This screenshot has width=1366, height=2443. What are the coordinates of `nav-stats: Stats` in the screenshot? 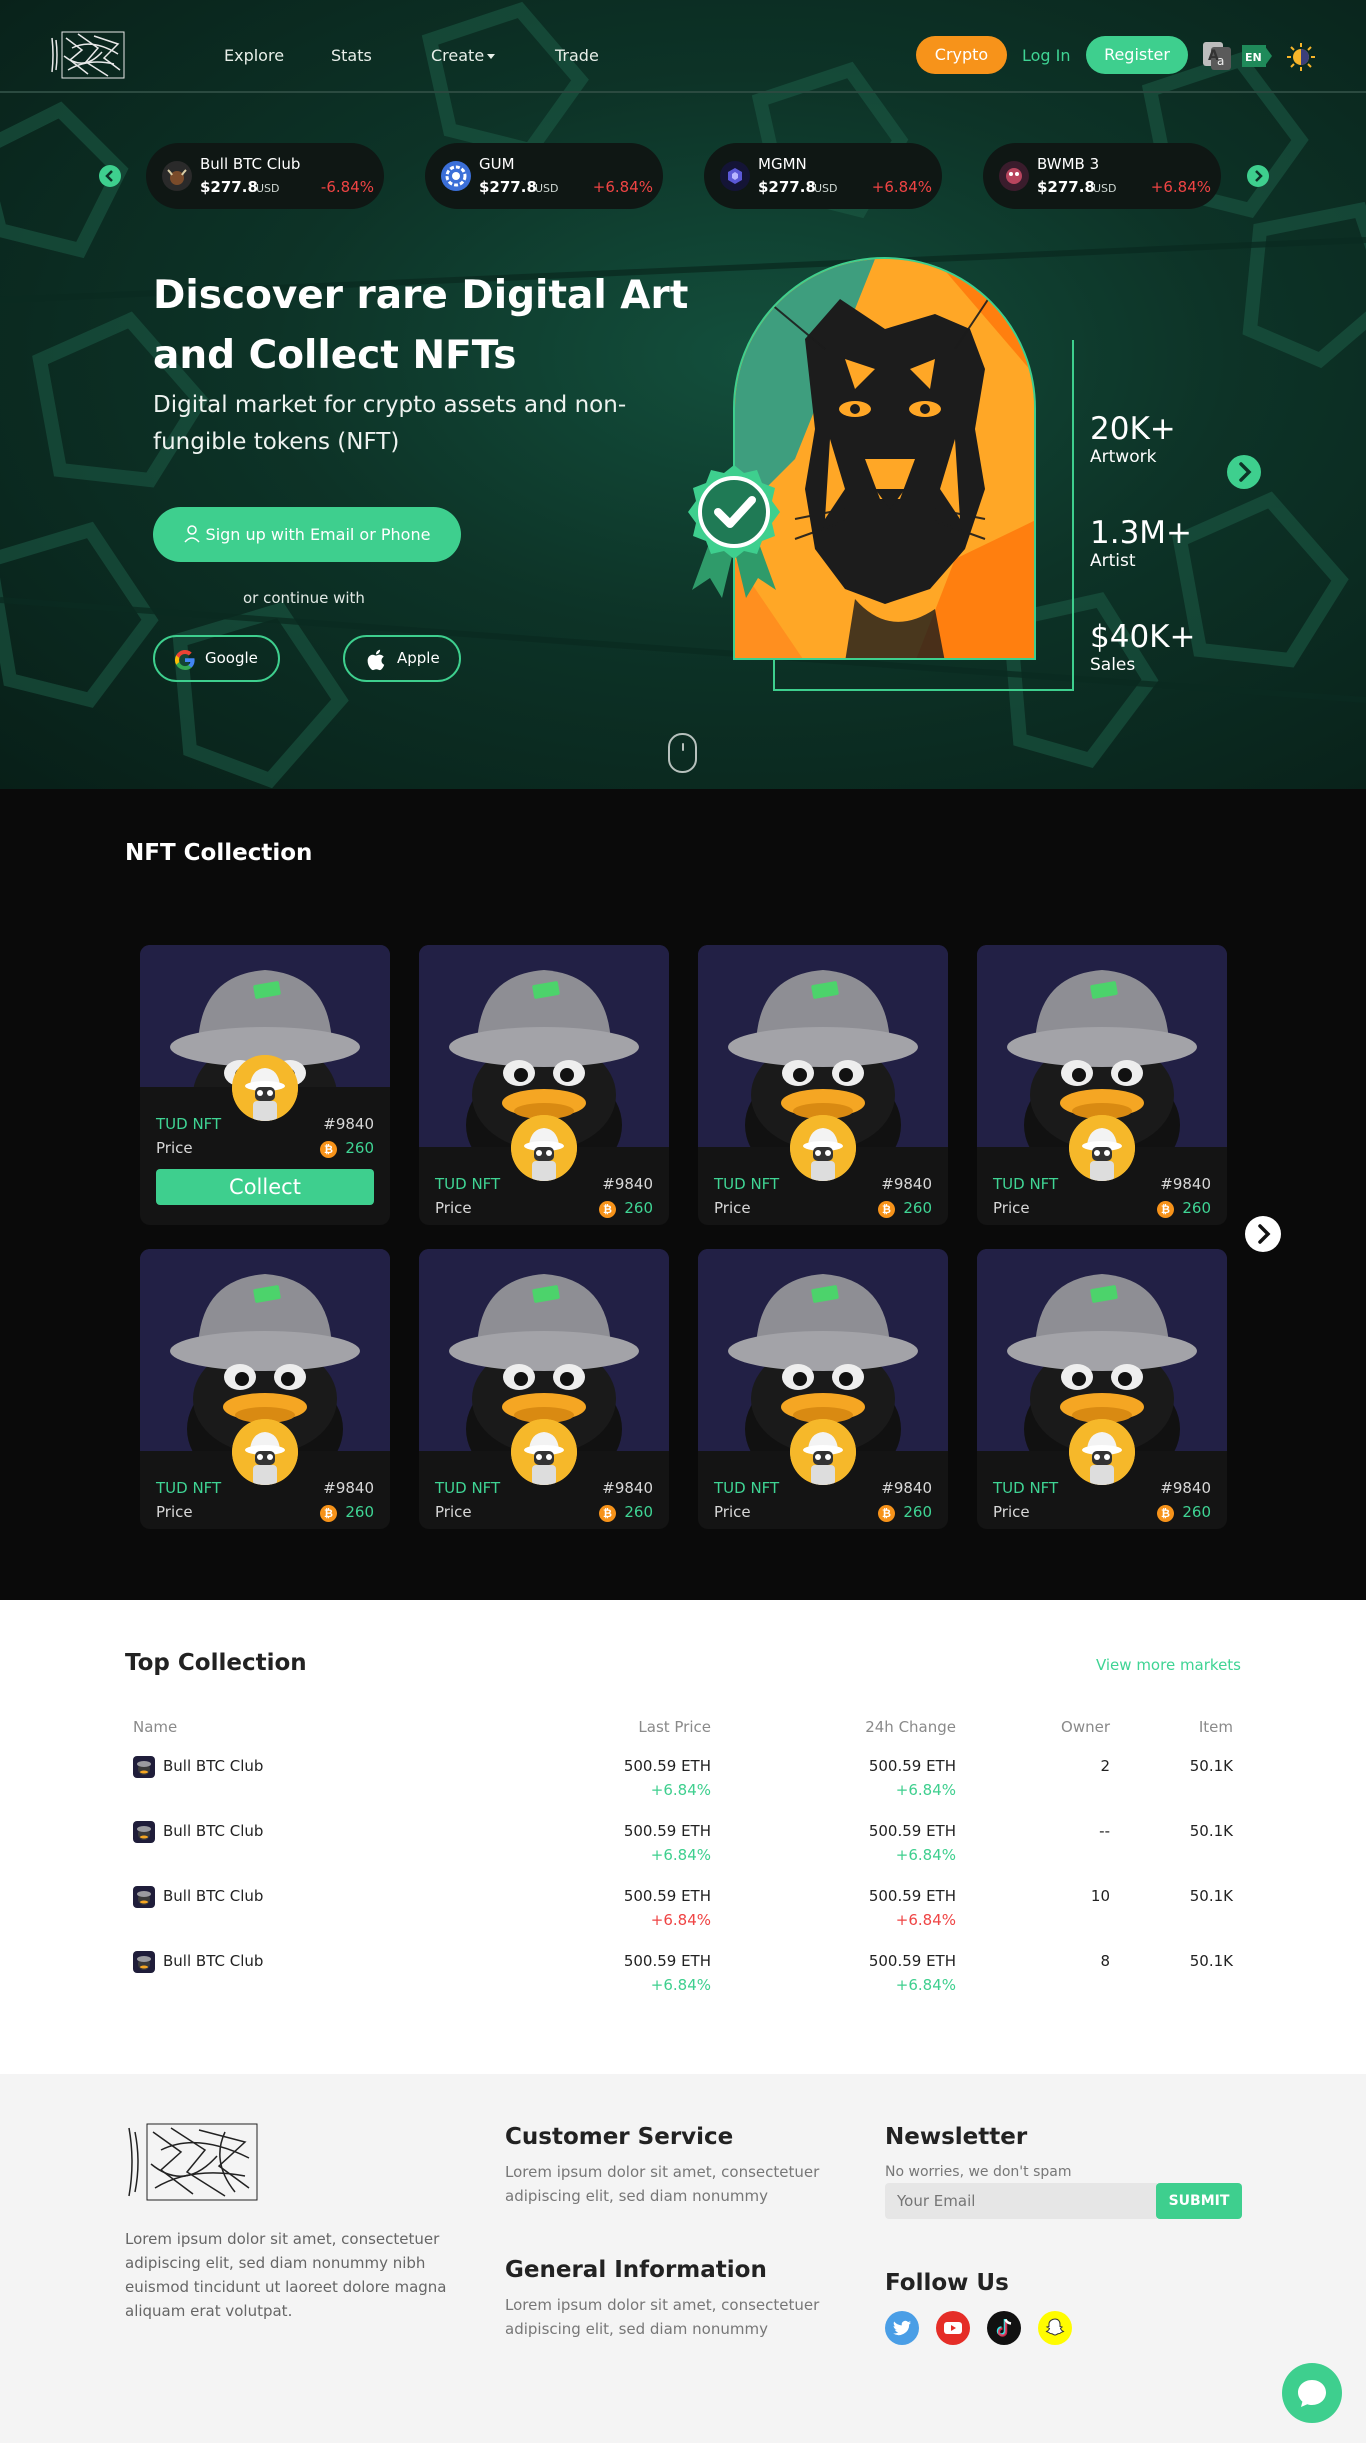 It's located at (351, 55).